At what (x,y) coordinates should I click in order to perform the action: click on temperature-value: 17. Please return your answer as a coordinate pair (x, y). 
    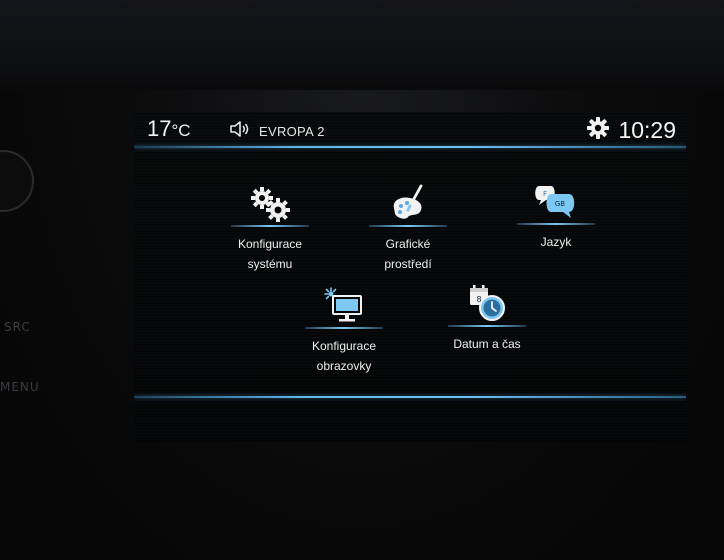
    Looking at the image, I should click on (159, 128).